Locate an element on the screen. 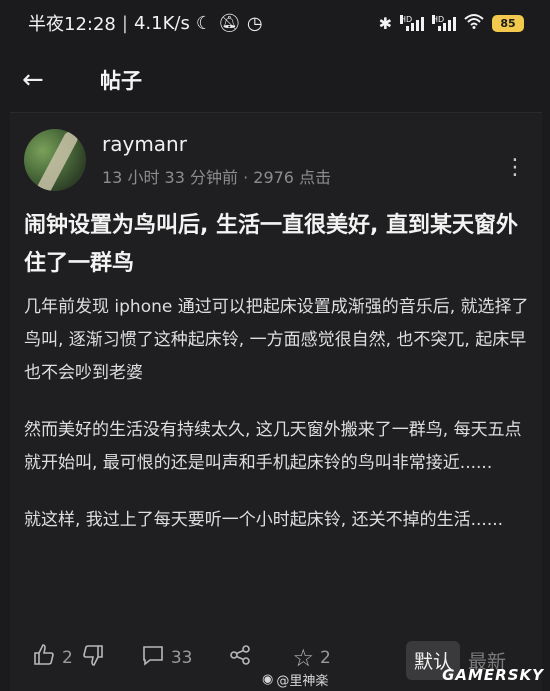 This screenshot has width=550, height=691. author-row: raymanr 13 小时 33 分钟前 · 2976 点击 is located at coordinates (177, 160).